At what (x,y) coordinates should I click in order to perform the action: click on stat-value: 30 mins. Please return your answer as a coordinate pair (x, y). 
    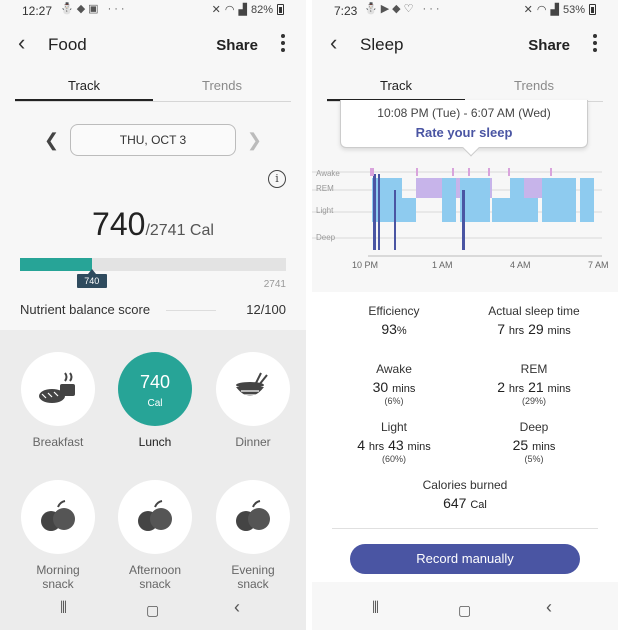
    Looking at the image, I should click on (394, 387).